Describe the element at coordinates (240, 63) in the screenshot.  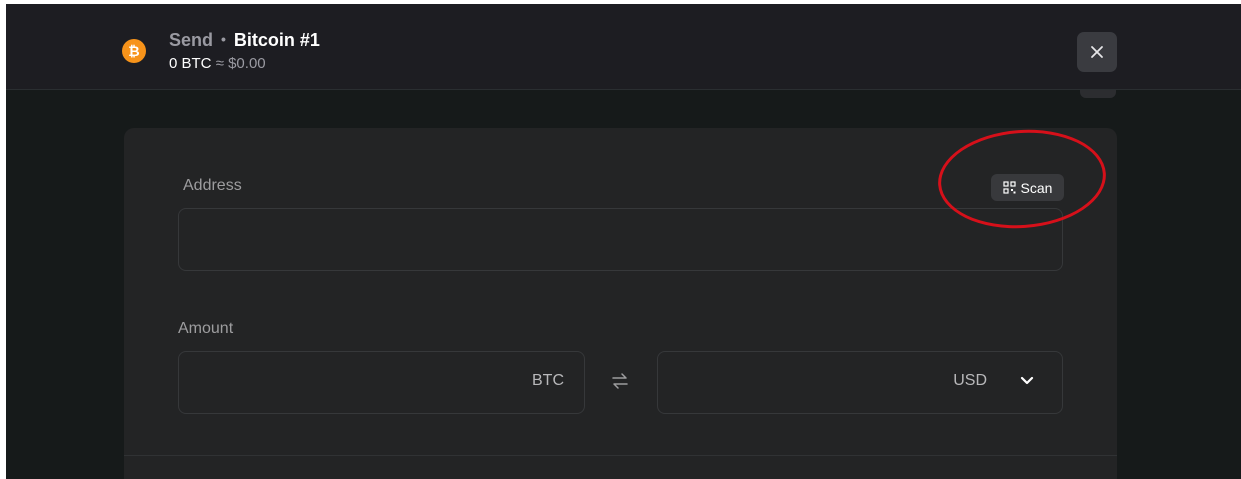
I see `balance-fiat: ≈ $0.00` at that location.